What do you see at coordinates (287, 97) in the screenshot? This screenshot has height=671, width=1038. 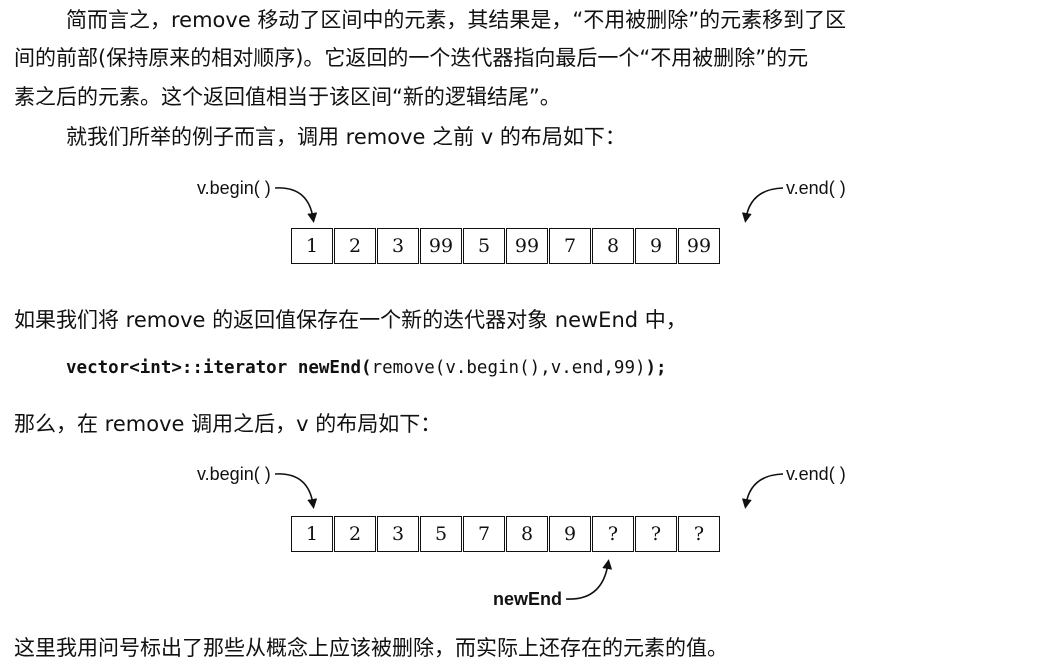 I see `paragraph-1-line-3: 素之后的元素。这个返回值相当于该区间“新的逻辑结尾”。` at bounding box center [287, 97].